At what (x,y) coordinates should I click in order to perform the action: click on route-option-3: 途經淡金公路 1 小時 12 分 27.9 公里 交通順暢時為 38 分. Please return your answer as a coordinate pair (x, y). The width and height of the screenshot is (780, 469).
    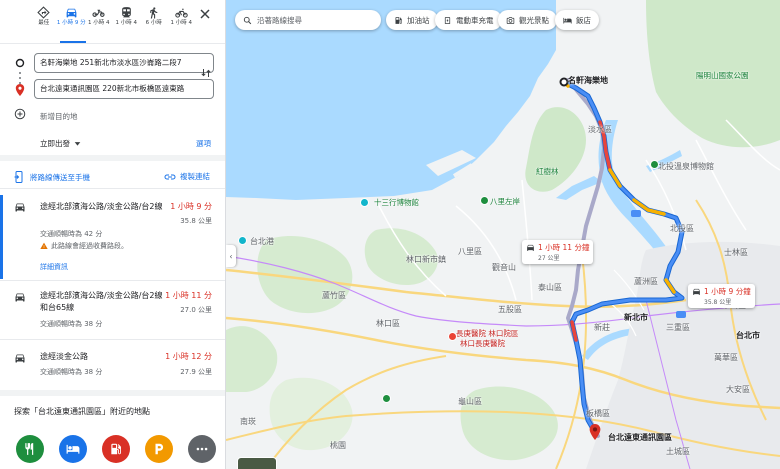
    Looking at the image, I should click on (112, 365).